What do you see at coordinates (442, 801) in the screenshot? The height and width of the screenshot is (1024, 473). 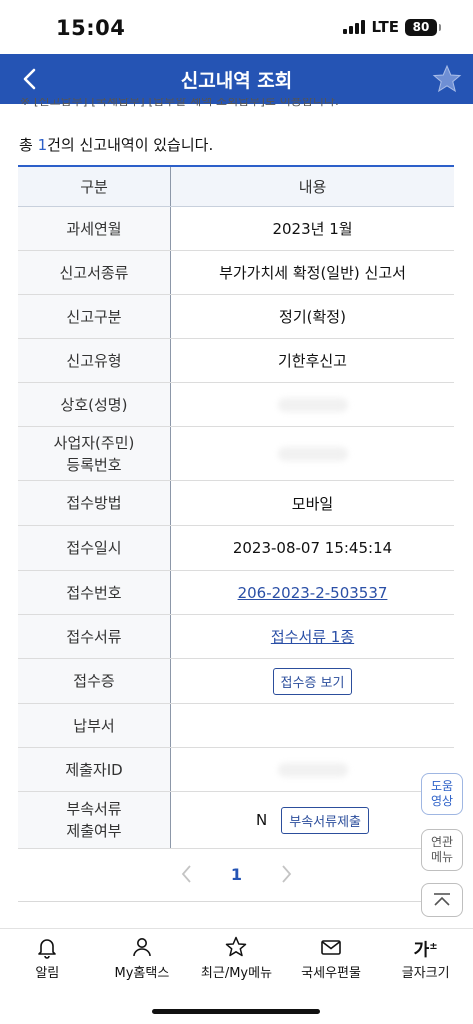 I see `help-video-line2: 영상` at bounding box center [442, 801].